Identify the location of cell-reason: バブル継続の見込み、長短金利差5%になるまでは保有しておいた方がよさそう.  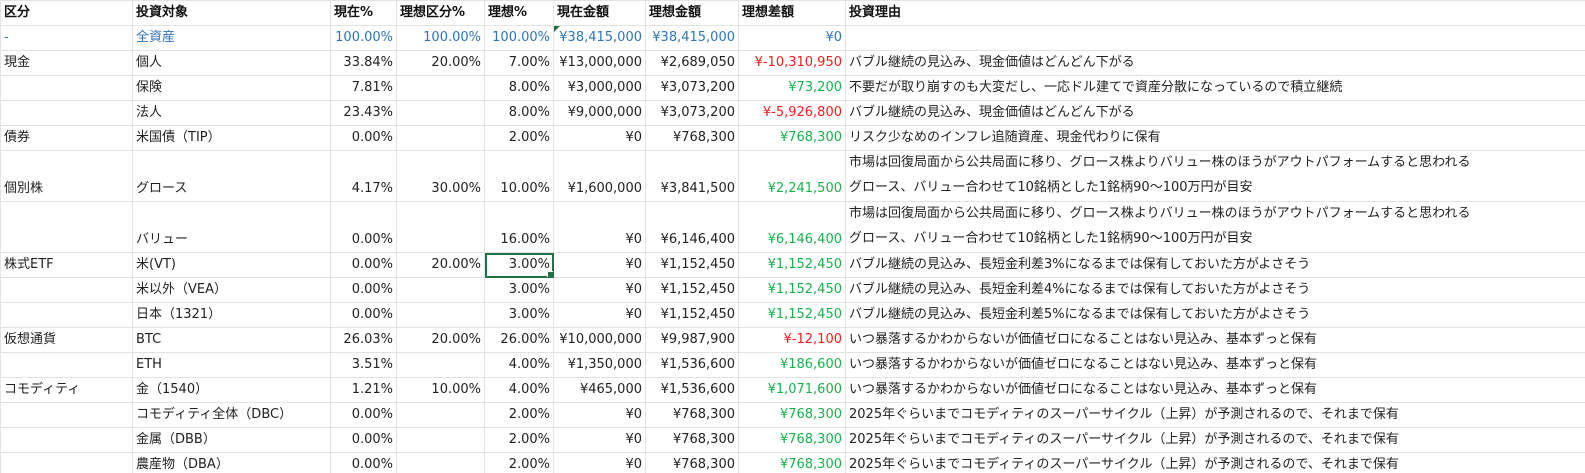
(1215, 315).